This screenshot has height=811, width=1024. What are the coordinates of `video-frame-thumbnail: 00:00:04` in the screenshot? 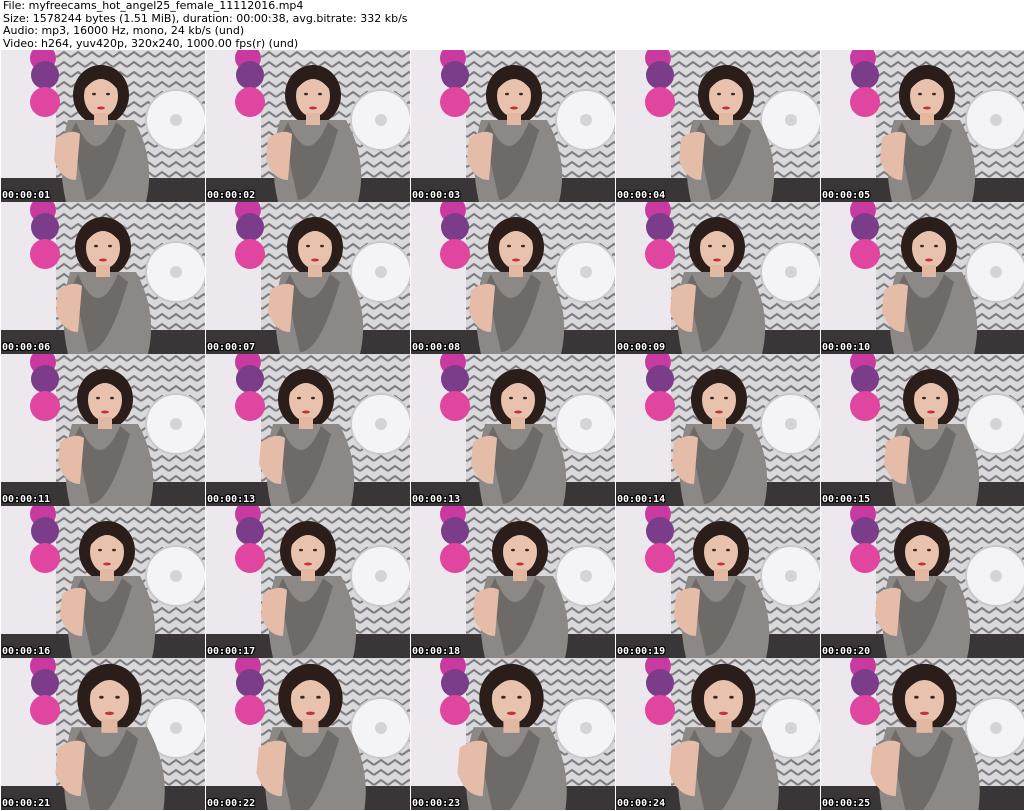 It's located at (718, 126).